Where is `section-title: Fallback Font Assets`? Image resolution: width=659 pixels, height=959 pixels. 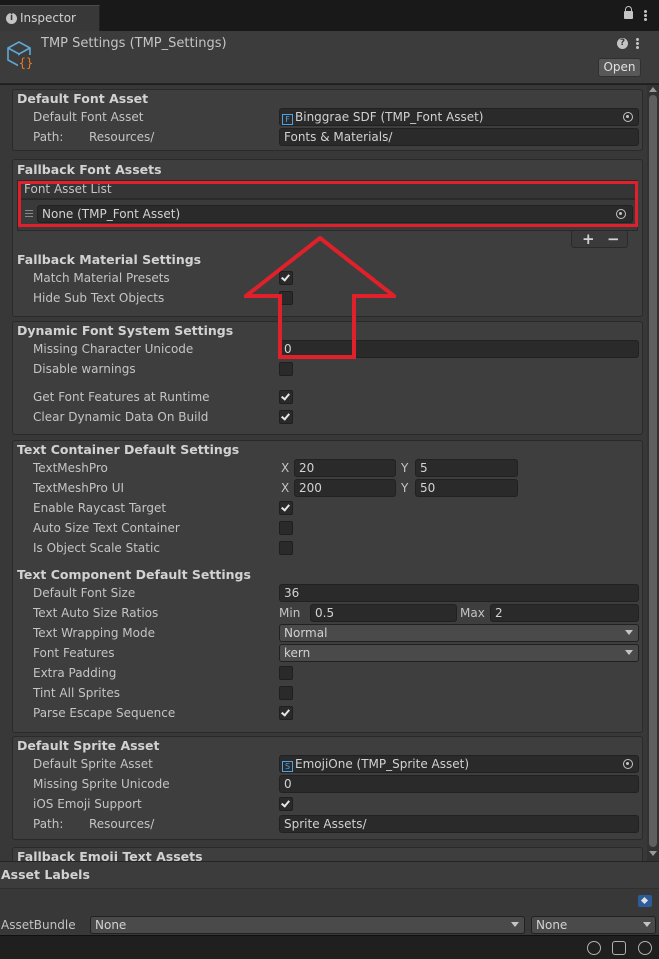
section-title: Fallback Font Assets is located at coordinates (89, 169).